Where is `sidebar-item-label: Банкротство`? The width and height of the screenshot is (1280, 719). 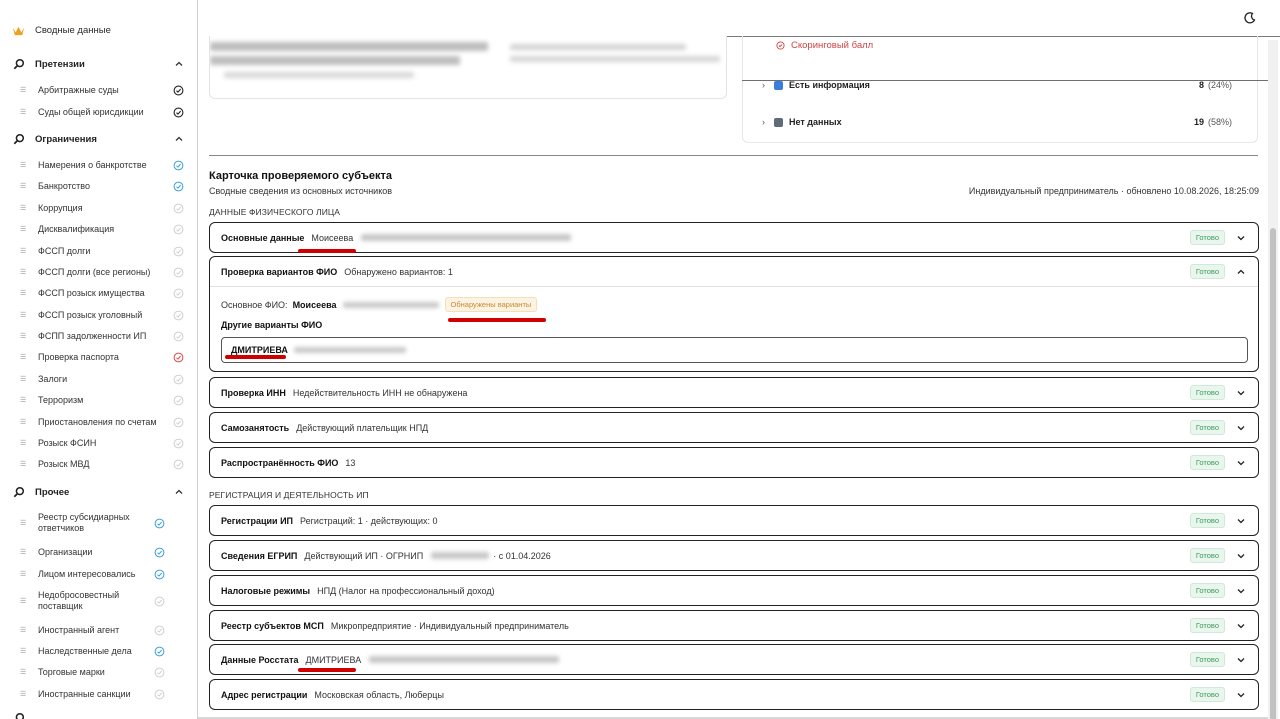 sidebar-item-label: Банкротство is located at coordinates (64, 186).